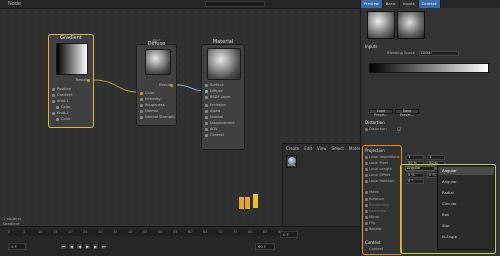 The image size is (500, 256). Describe the element at coordinates (235, 232) in the screenshot. I see `timeline-tick: 75` at that location.